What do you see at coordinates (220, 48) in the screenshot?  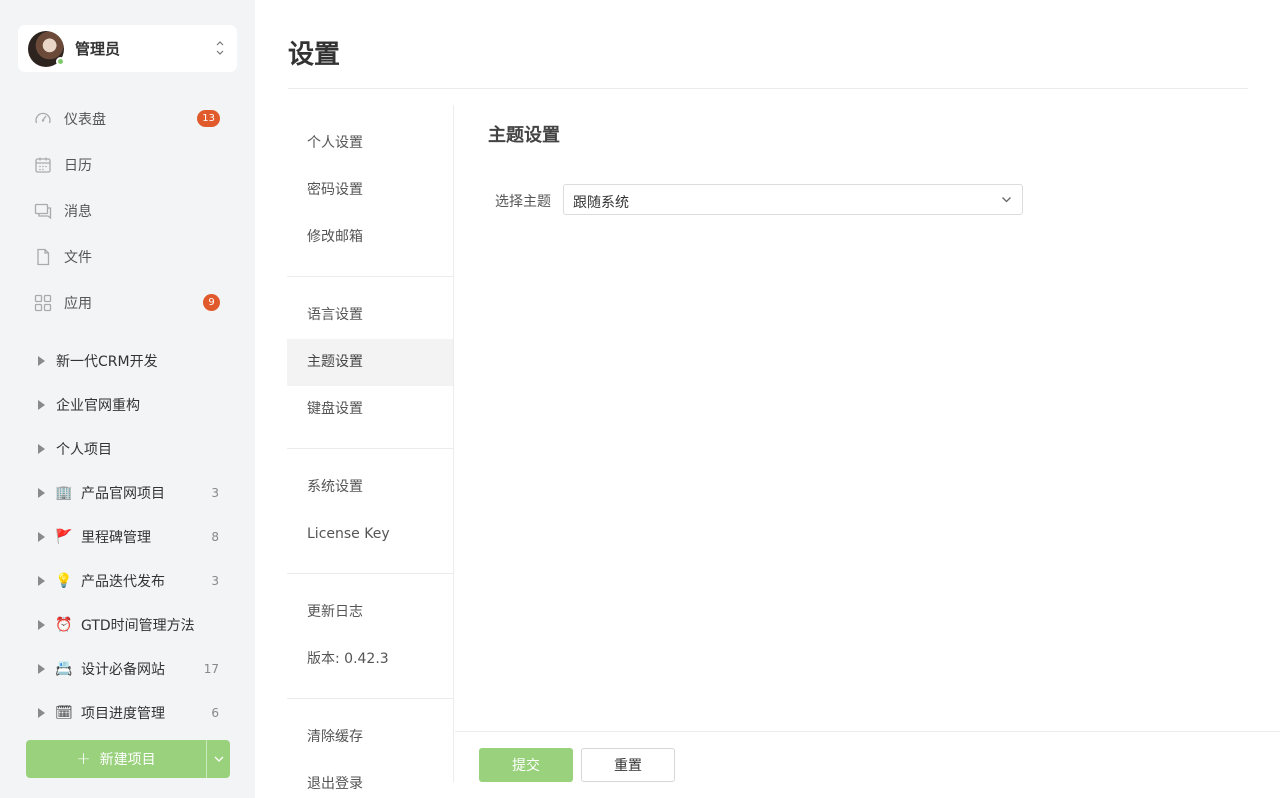 I see `chevron-updown-icon` at bounding box center [220, 48].